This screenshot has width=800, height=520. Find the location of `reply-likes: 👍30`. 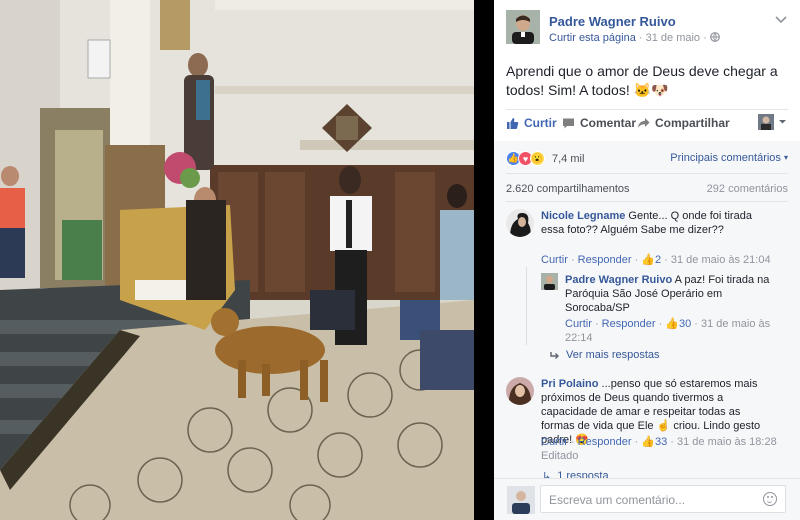

reply-likes: 👍30 is located at coordinates (678, 324).